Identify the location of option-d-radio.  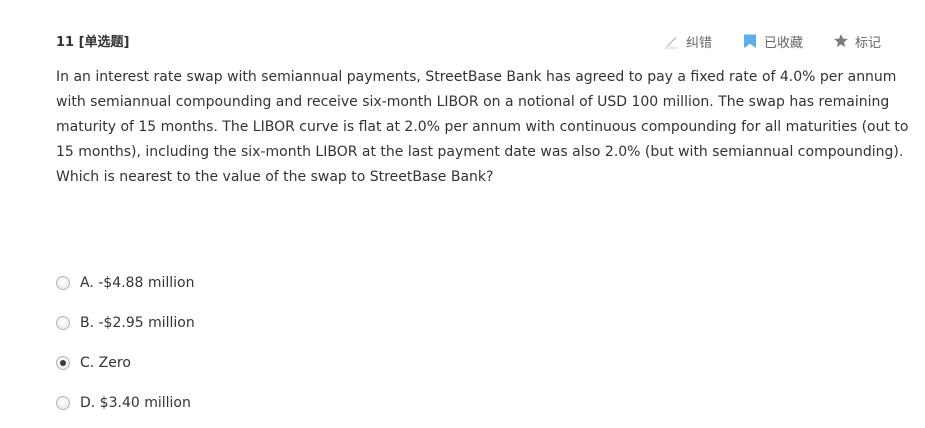
(63, 403).